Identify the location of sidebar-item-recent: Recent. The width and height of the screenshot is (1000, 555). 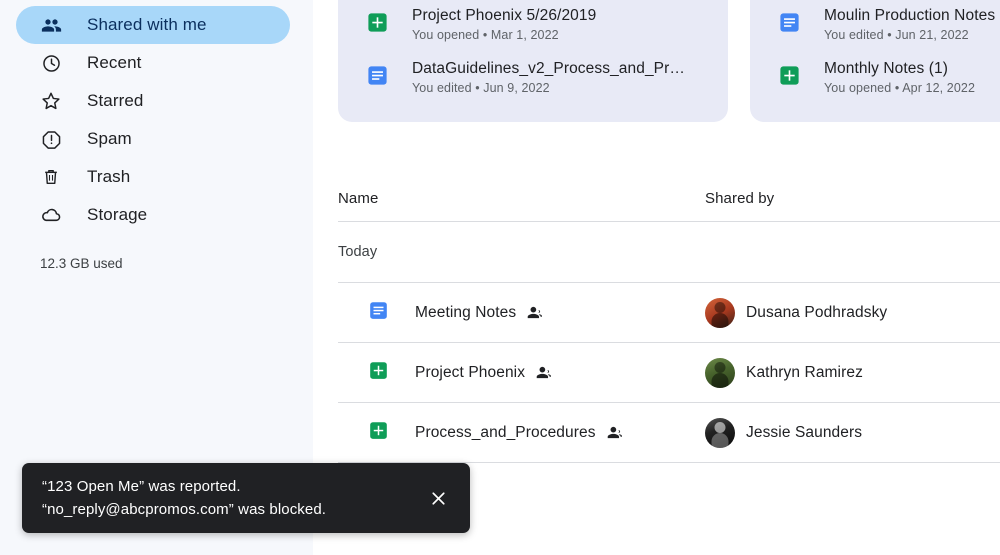
(153, 63).